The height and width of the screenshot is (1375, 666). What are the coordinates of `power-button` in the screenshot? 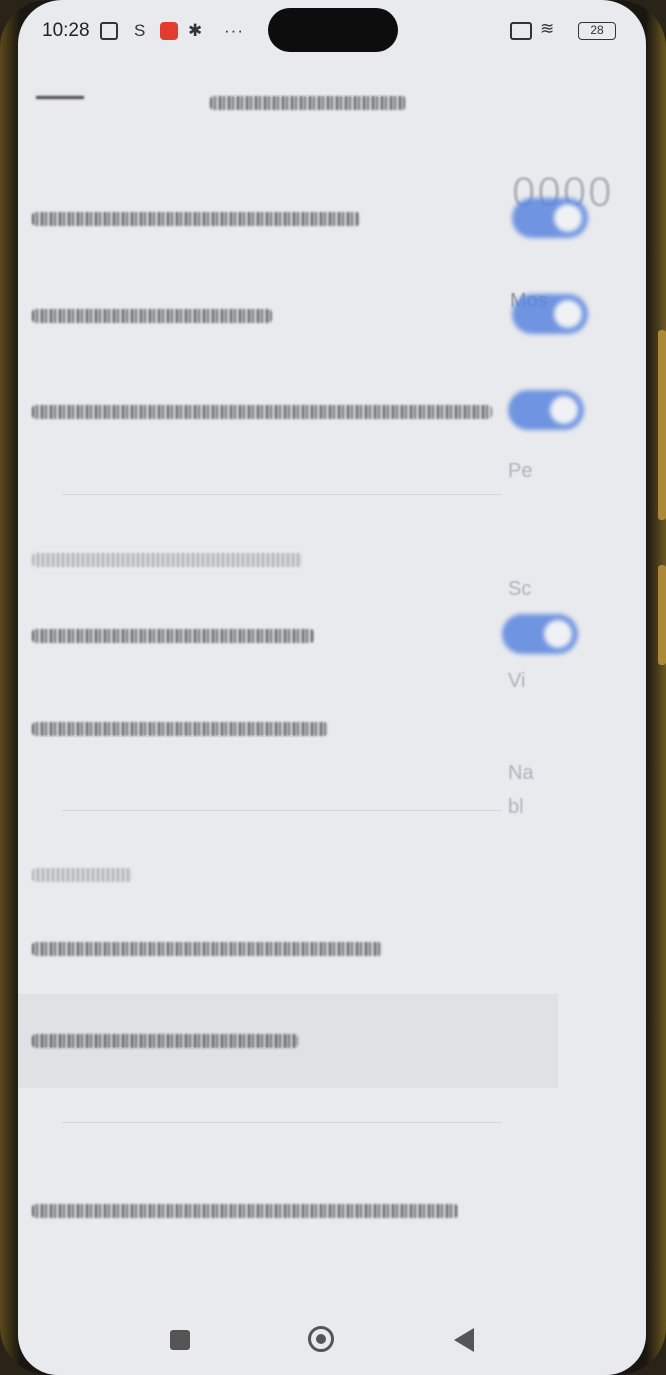 It's located at (662, 615).